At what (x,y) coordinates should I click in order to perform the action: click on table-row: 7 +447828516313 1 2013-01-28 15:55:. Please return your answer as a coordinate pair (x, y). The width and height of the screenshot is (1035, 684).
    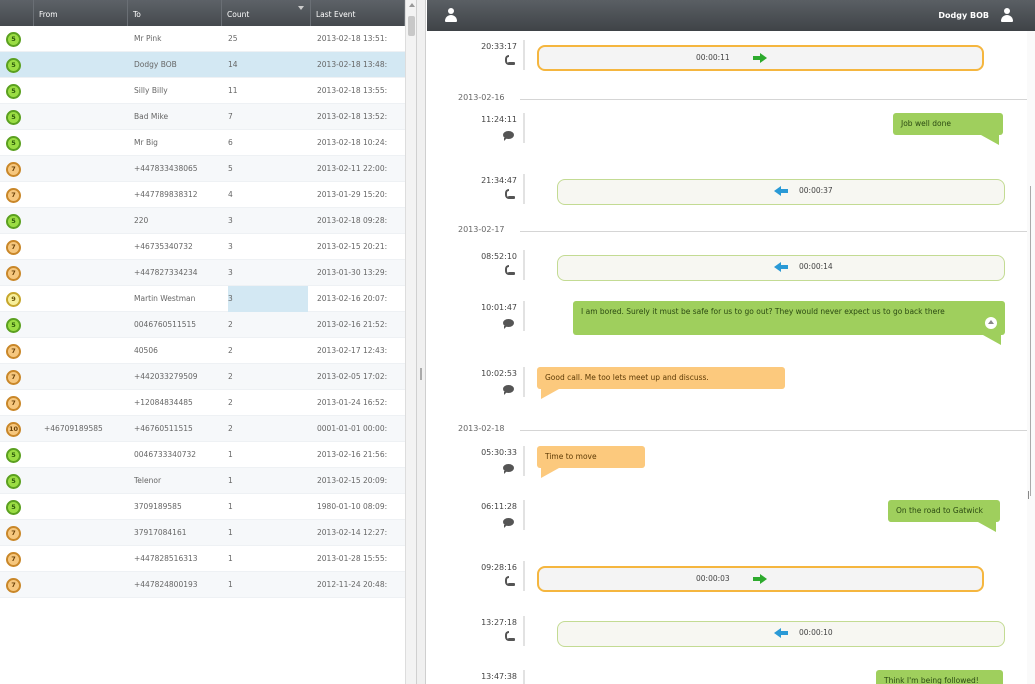
    Looking at the image, I should click on (202, 559).